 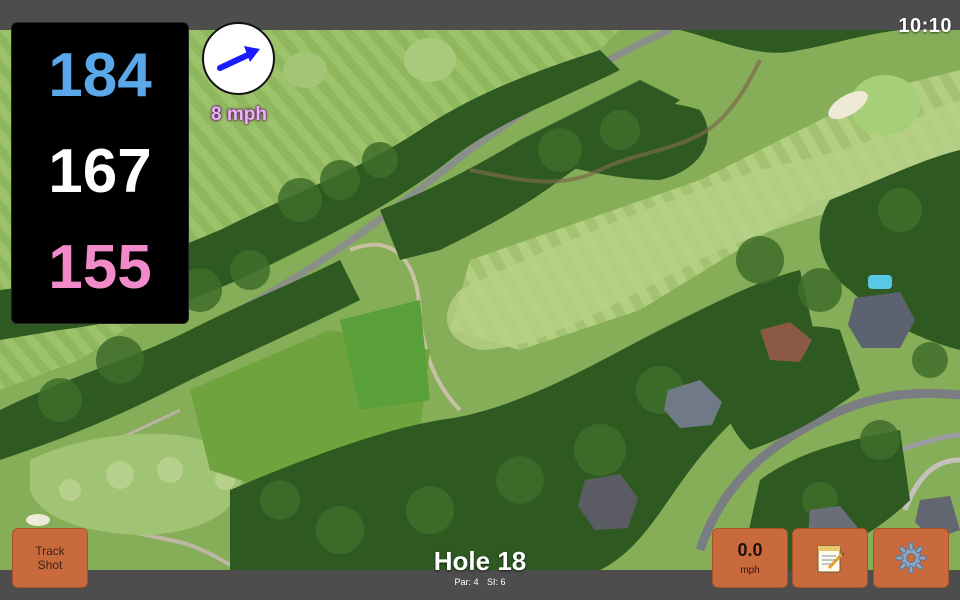 I want to click on track-shot-label-line2: Shot, so click(x=50, y=565).